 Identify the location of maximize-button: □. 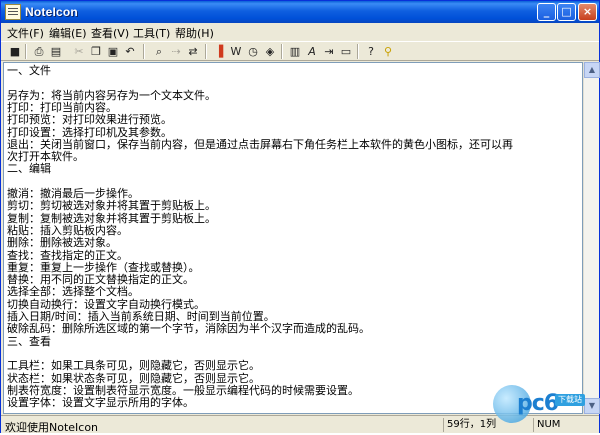
(566, 12).